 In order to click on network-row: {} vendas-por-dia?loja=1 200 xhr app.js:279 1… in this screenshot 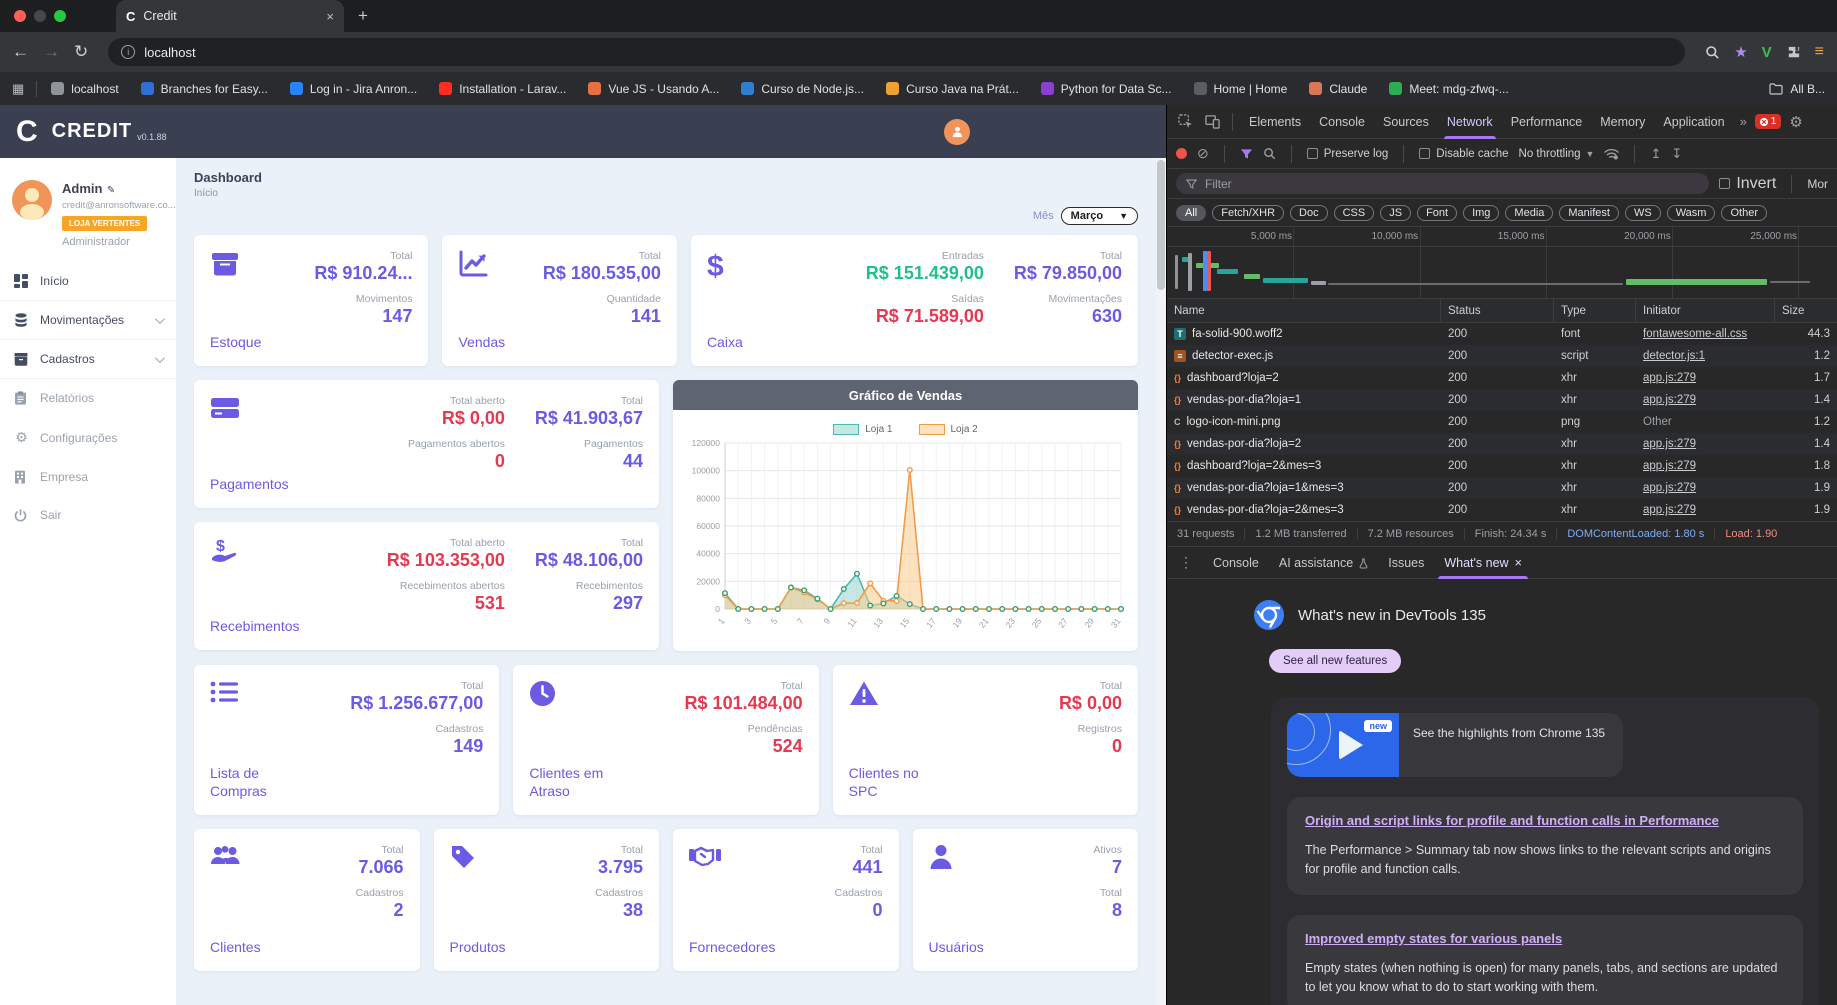, I will do `click(1502, 400)`.